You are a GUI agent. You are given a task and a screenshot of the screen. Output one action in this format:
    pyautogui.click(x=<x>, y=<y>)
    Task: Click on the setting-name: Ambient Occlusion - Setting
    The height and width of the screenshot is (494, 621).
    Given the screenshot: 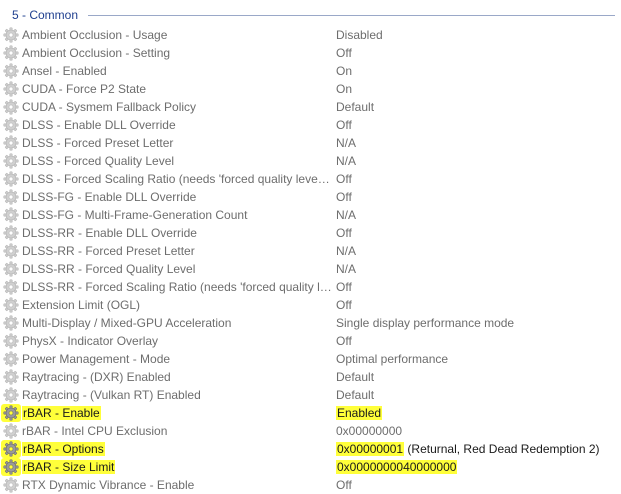 What is the action you would take?
    pyautogui.click(x=96, y=53)
    